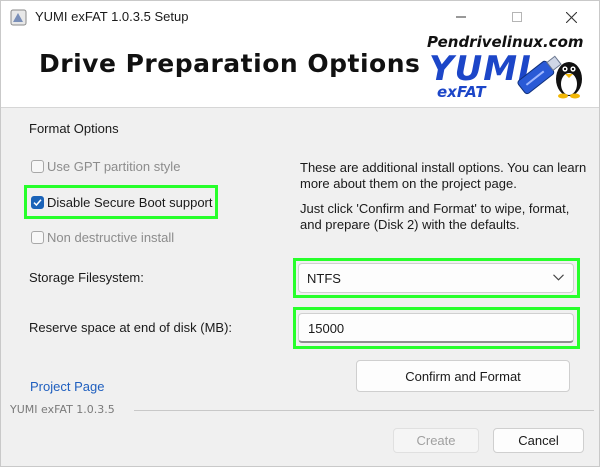 The image size is (600, 467). I want to click on secure-boot-label: Disable Secure Boot support, so click(130, 202).